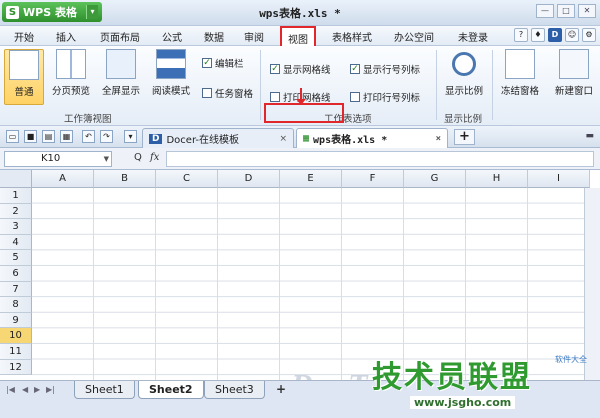  I want to click on page-break-label: 分页预览, so click(70, 91).